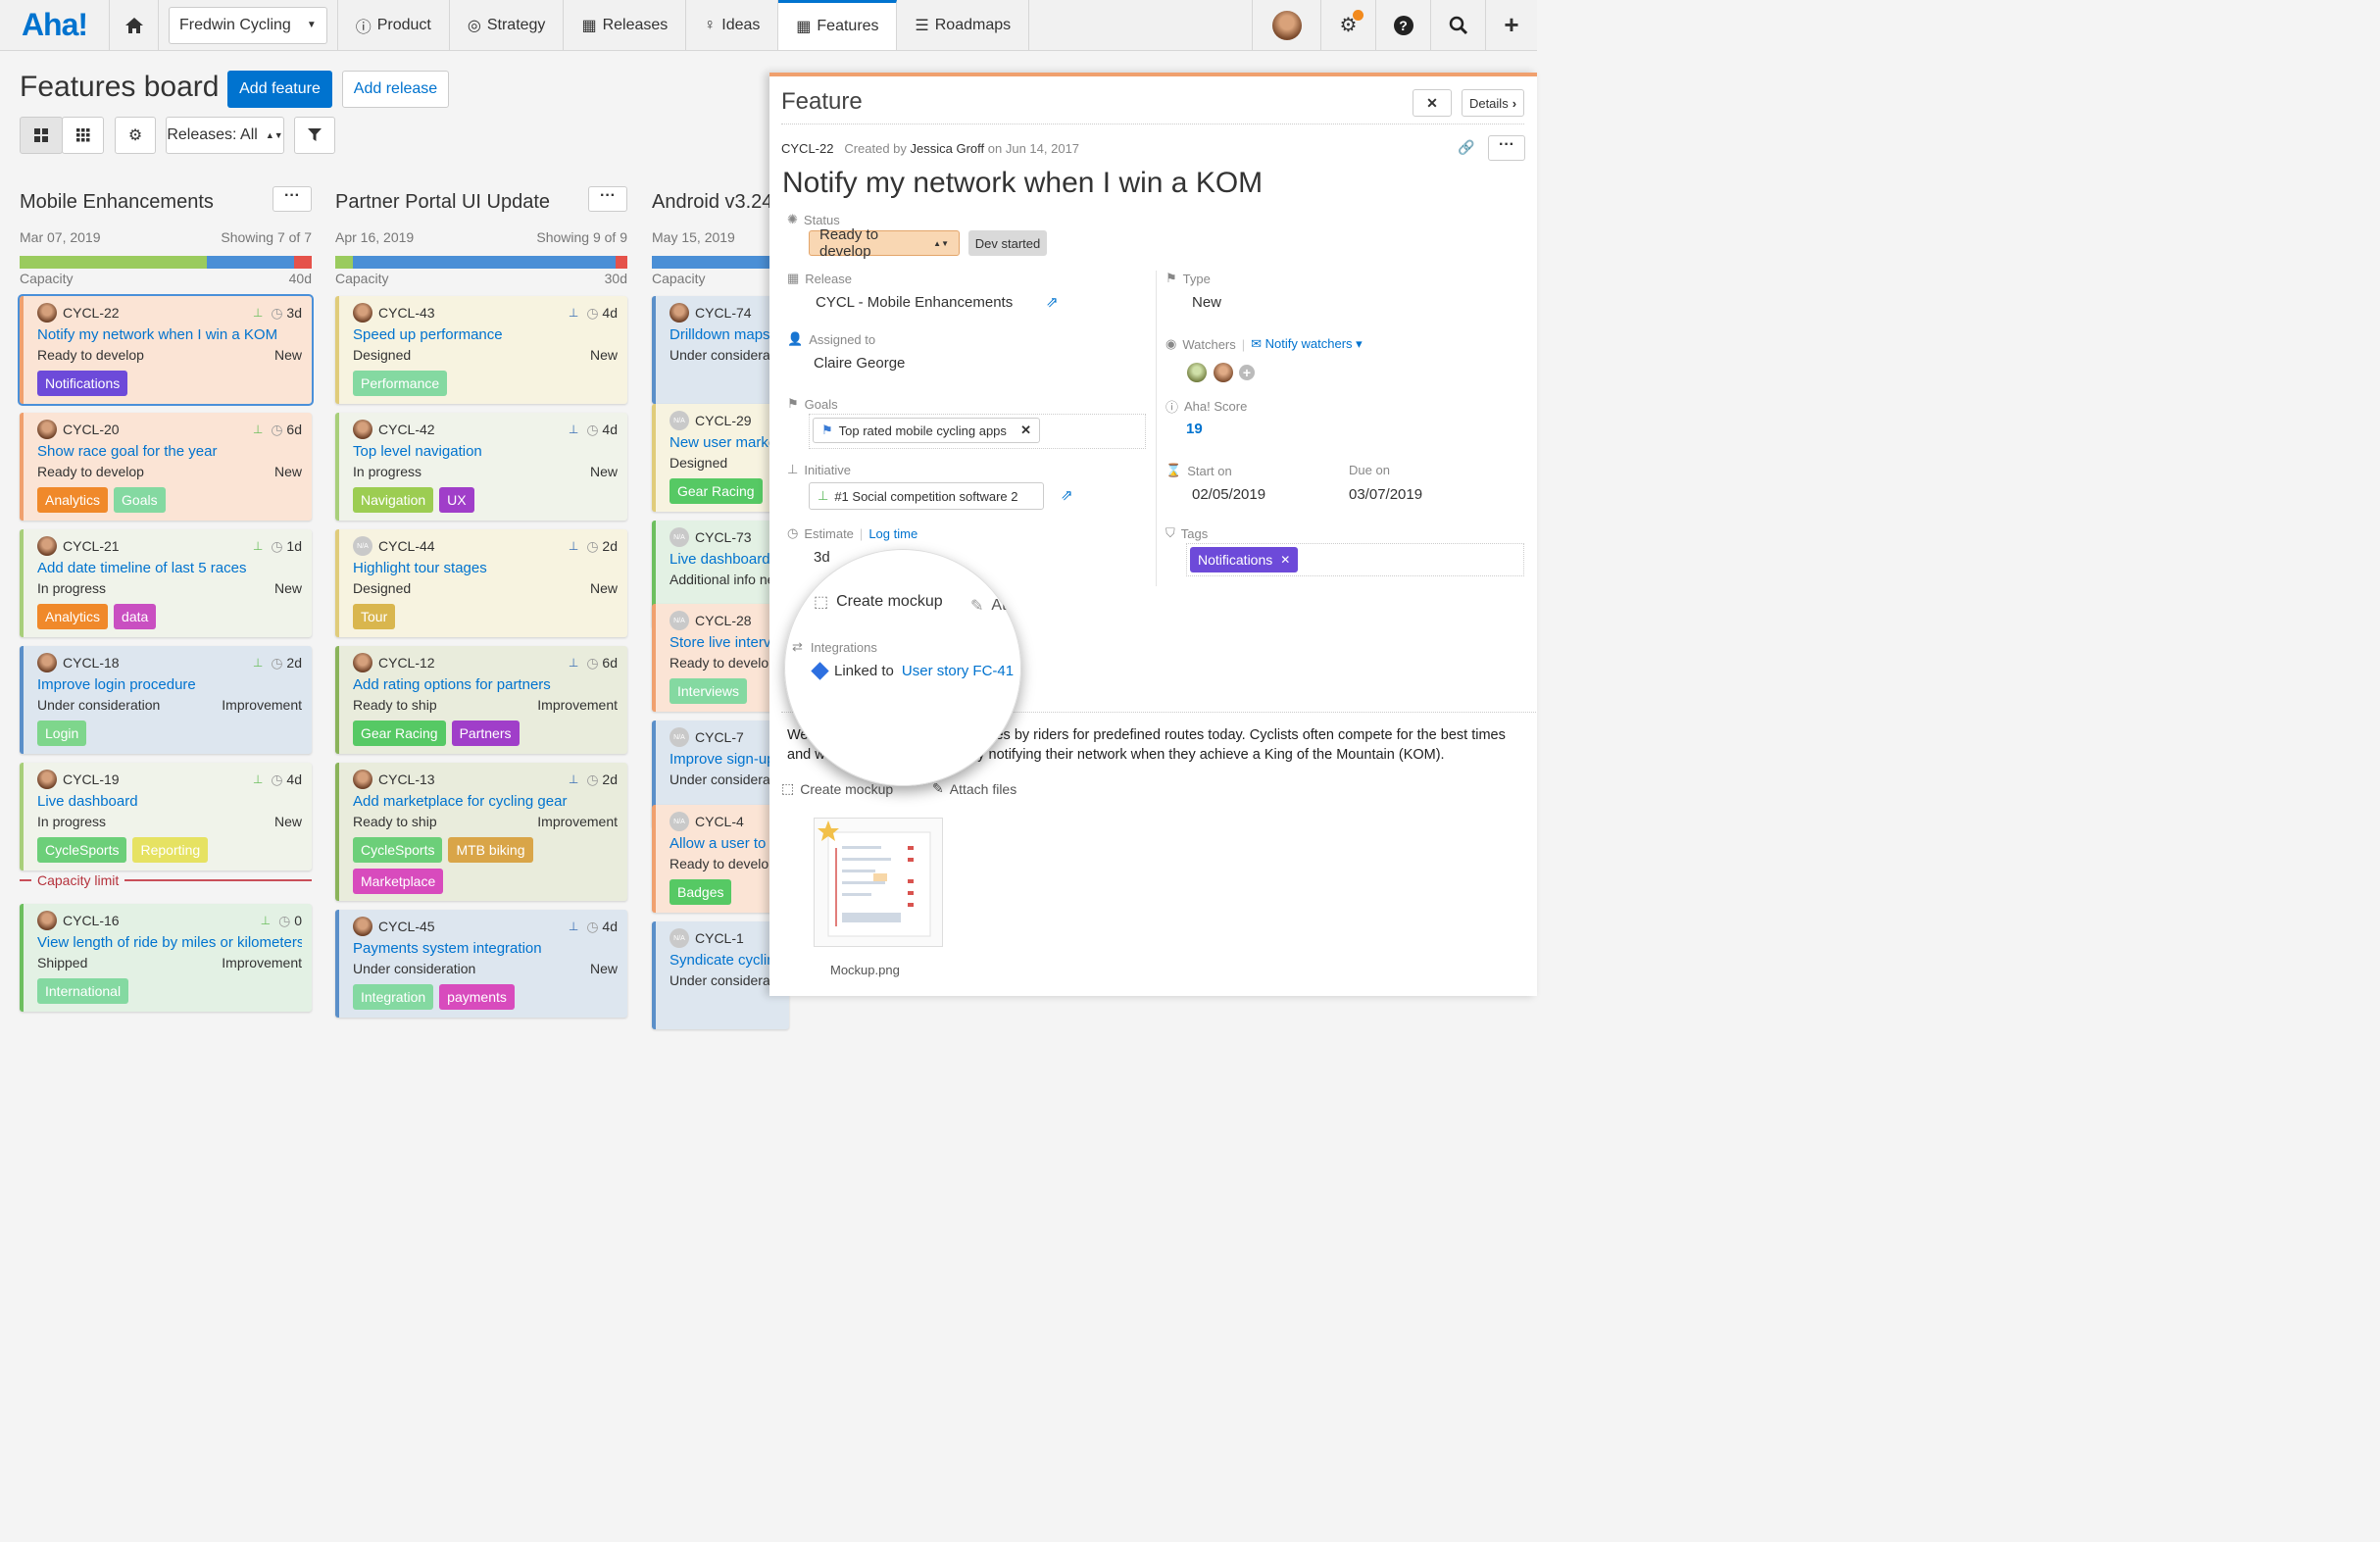 The height and width of the screenshot is (1542, 2380). What do you see at coordinates (169, 568) in the screenshot?
I see `feature-name: Add date timeline of last 5 races` at bounding box center [169, 568].